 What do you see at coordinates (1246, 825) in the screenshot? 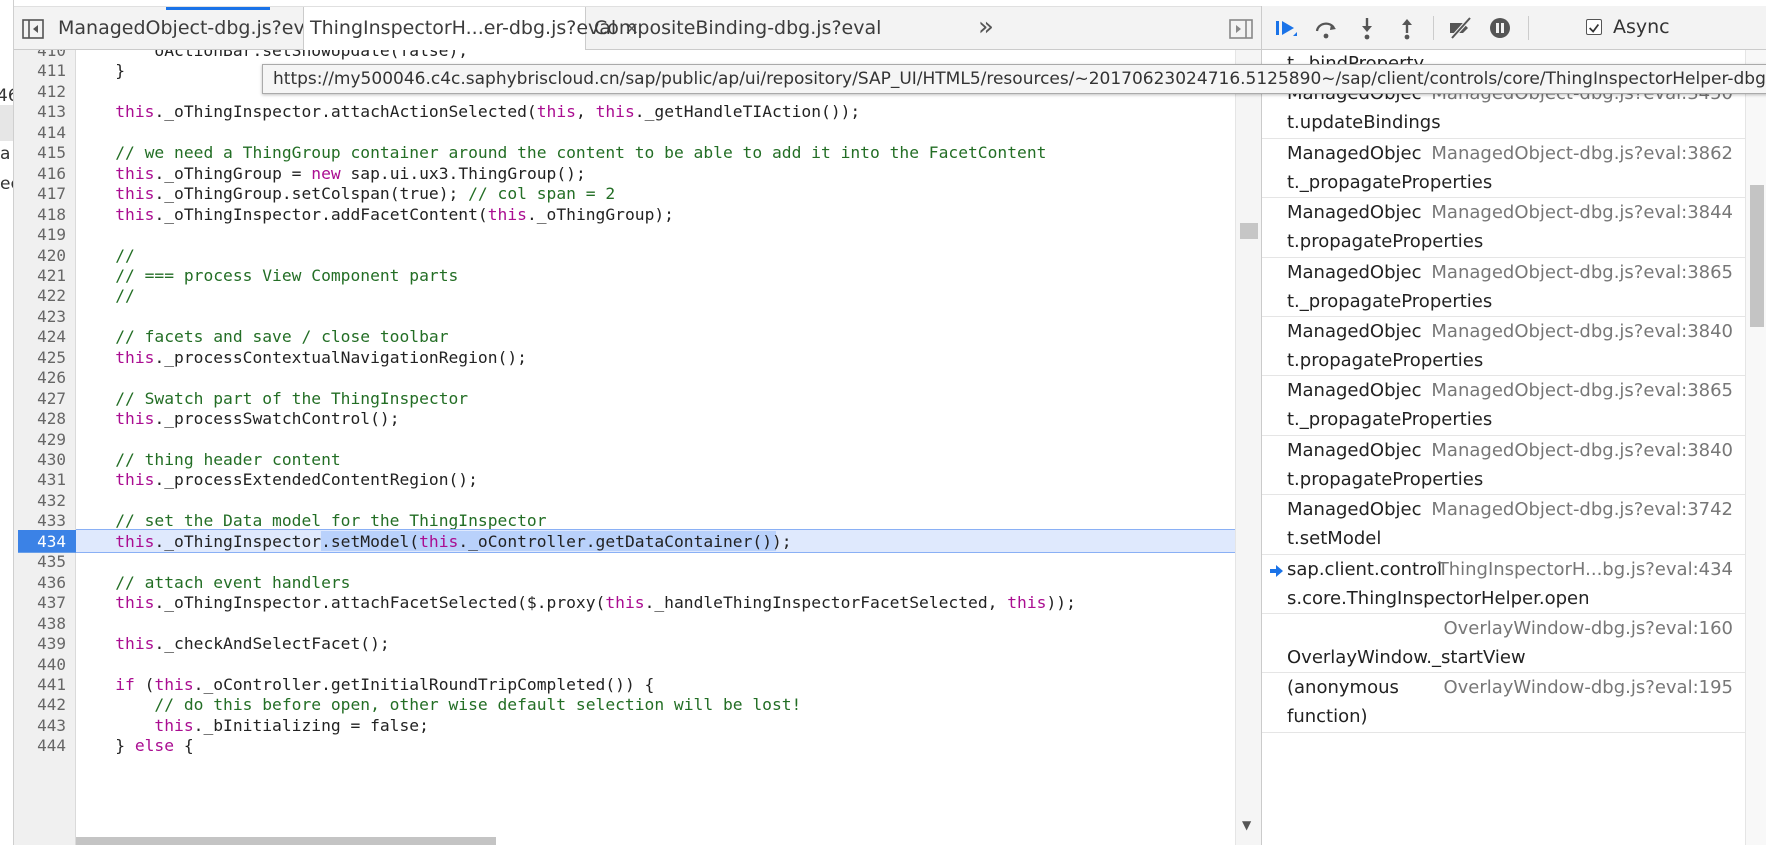
I see `scroll-down-icon: ▼` at bounding box center [1246, 825].